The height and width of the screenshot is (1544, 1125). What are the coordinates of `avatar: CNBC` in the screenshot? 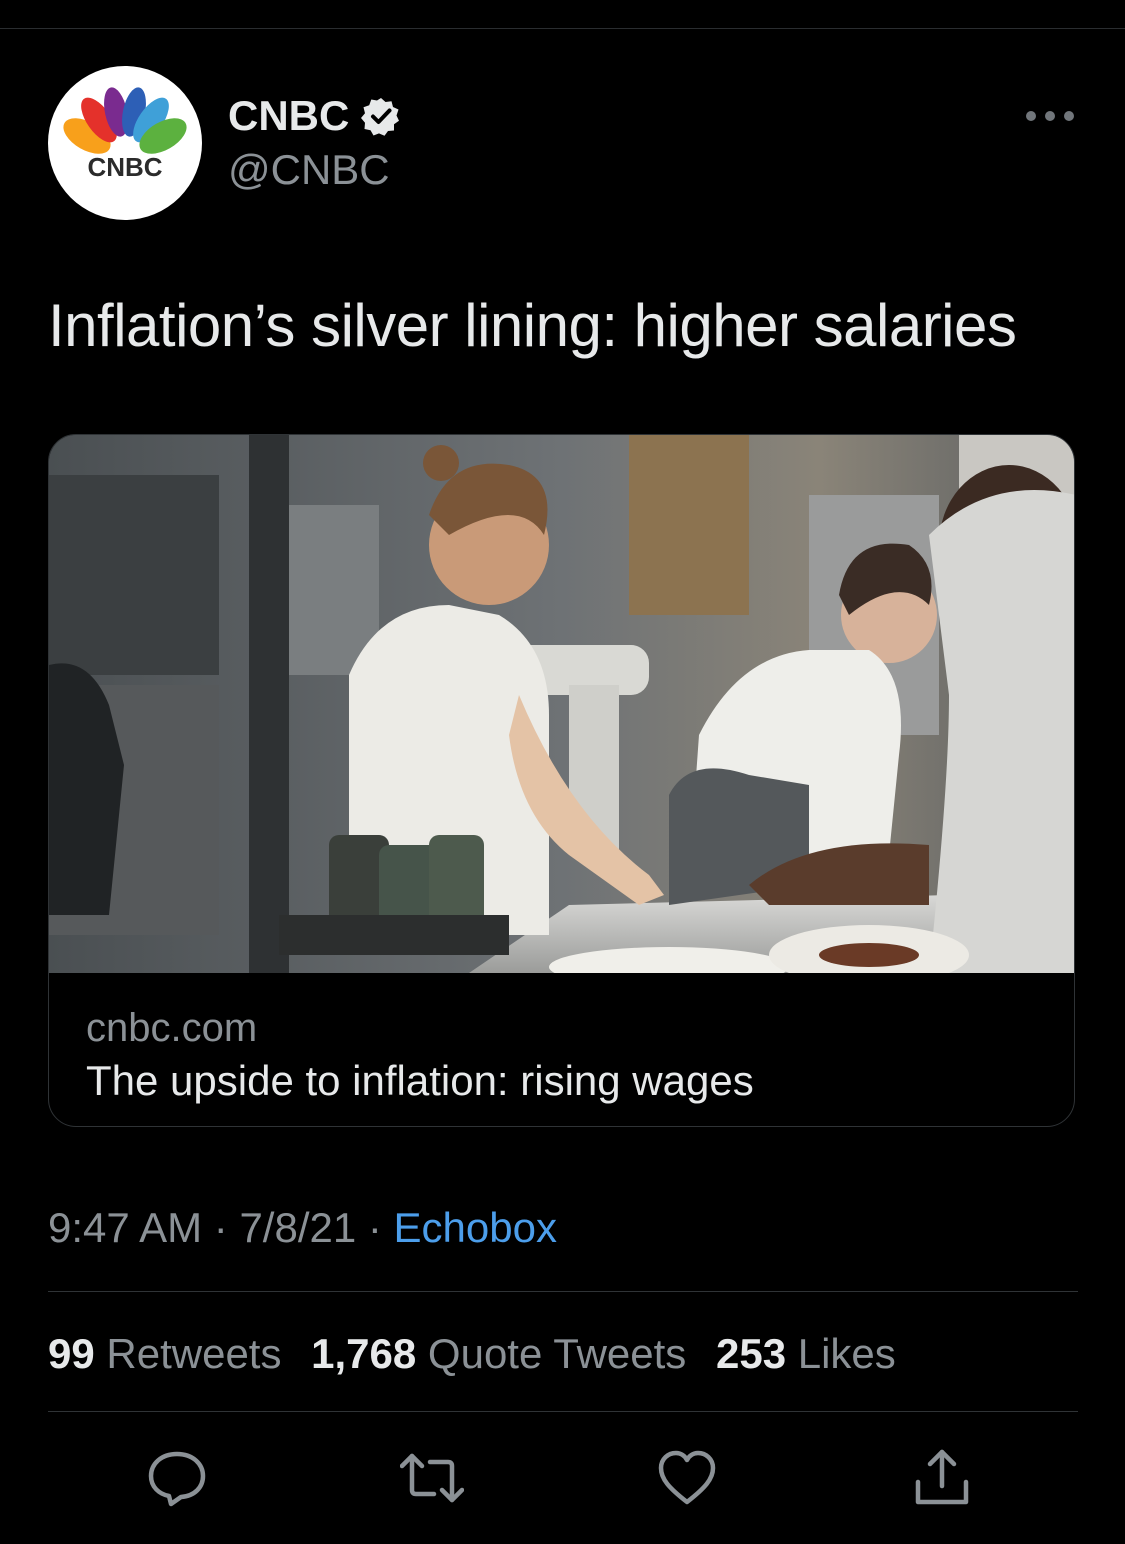 It's located at (125, 143).